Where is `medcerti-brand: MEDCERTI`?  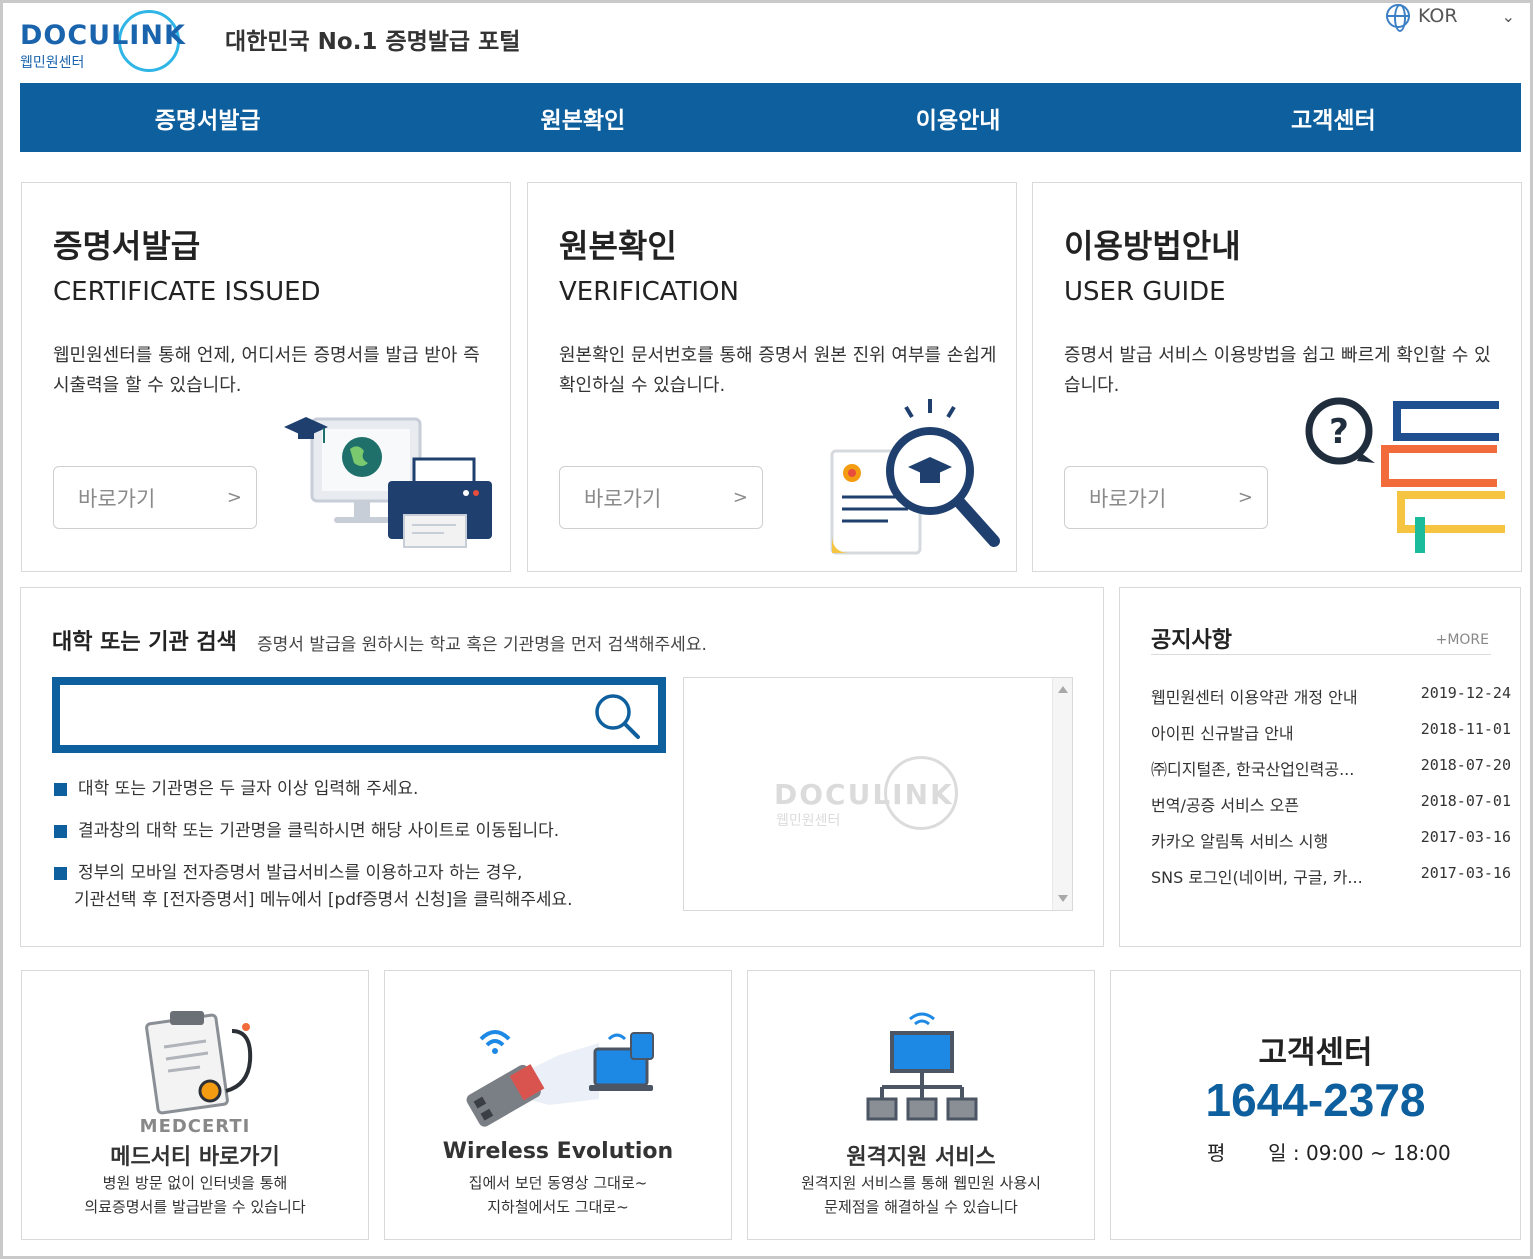 medcerti-brand: MEDCERTI is located at coordinates (195, 1126).